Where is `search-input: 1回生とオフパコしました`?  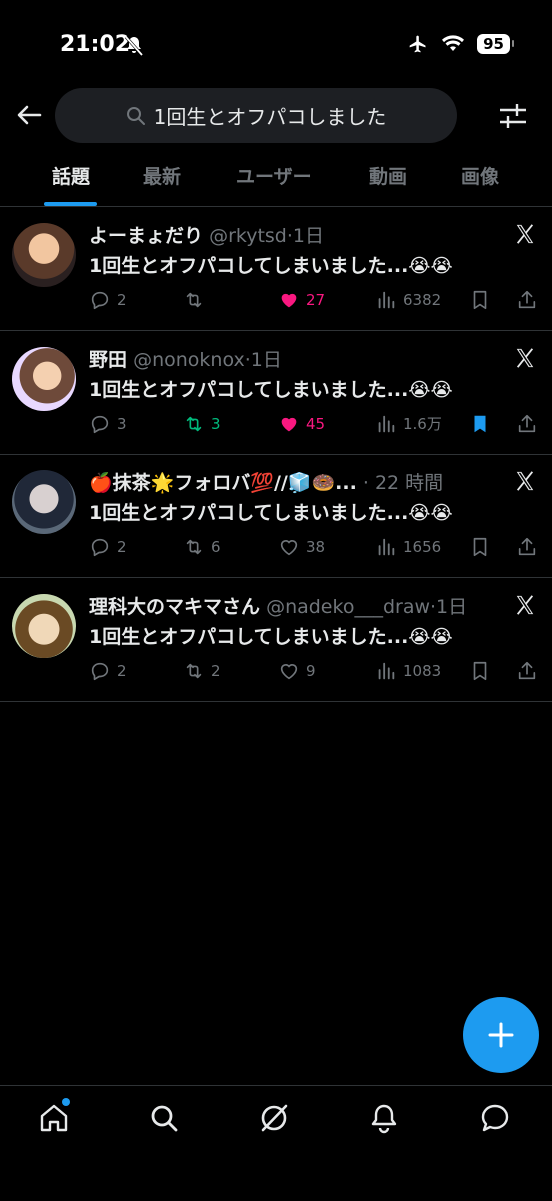
search-input: 1回生とオフパコしました is located at coordinates (256, 115).